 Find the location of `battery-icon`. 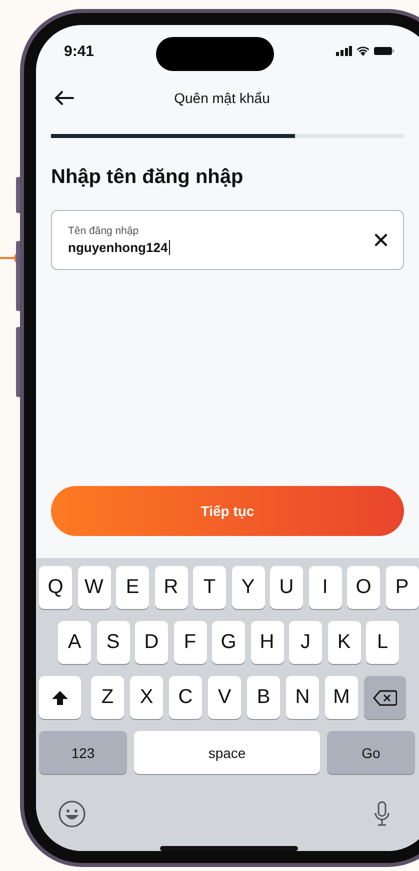

battery-icon is located at coordinates (384, 51).